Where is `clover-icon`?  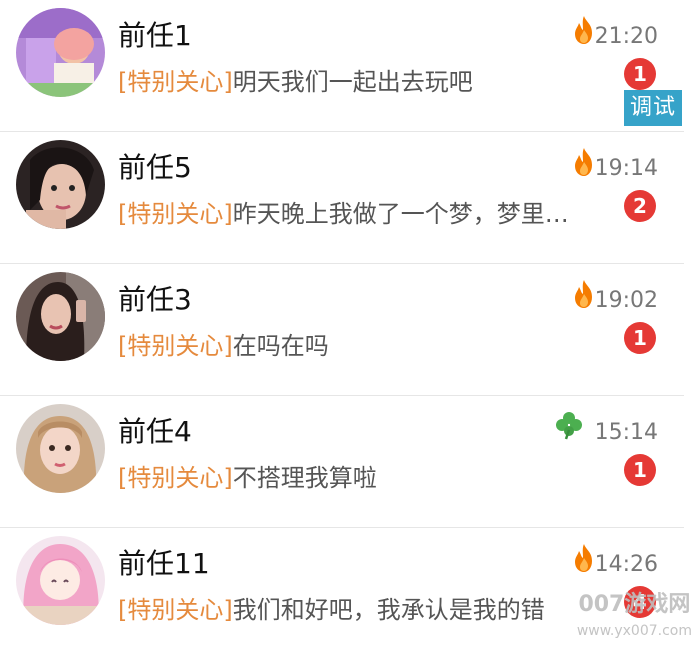 clover-icon is located at coordinates (569, 426).